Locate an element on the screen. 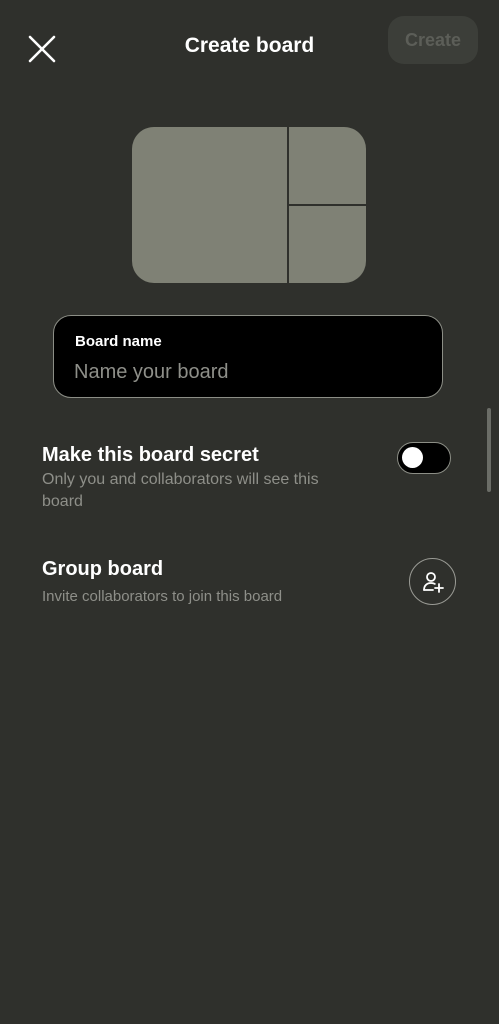  group-board-subtitle: Invite collaborators to join this board is located at coordinates (162, 596).